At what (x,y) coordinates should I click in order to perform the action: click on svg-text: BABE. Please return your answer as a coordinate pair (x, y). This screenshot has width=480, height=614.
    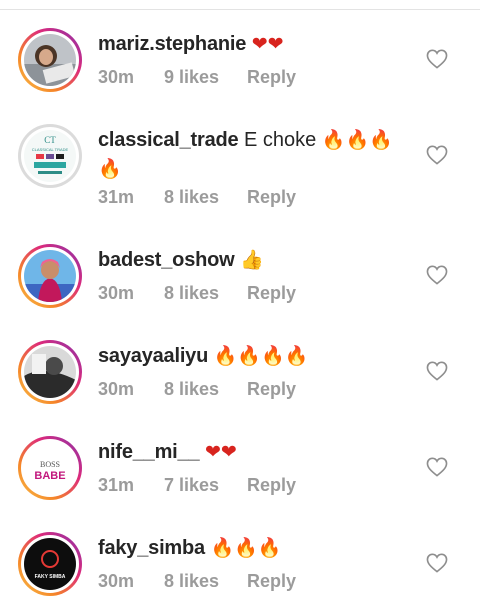
    Looking at the image, I should click on (49, 476).